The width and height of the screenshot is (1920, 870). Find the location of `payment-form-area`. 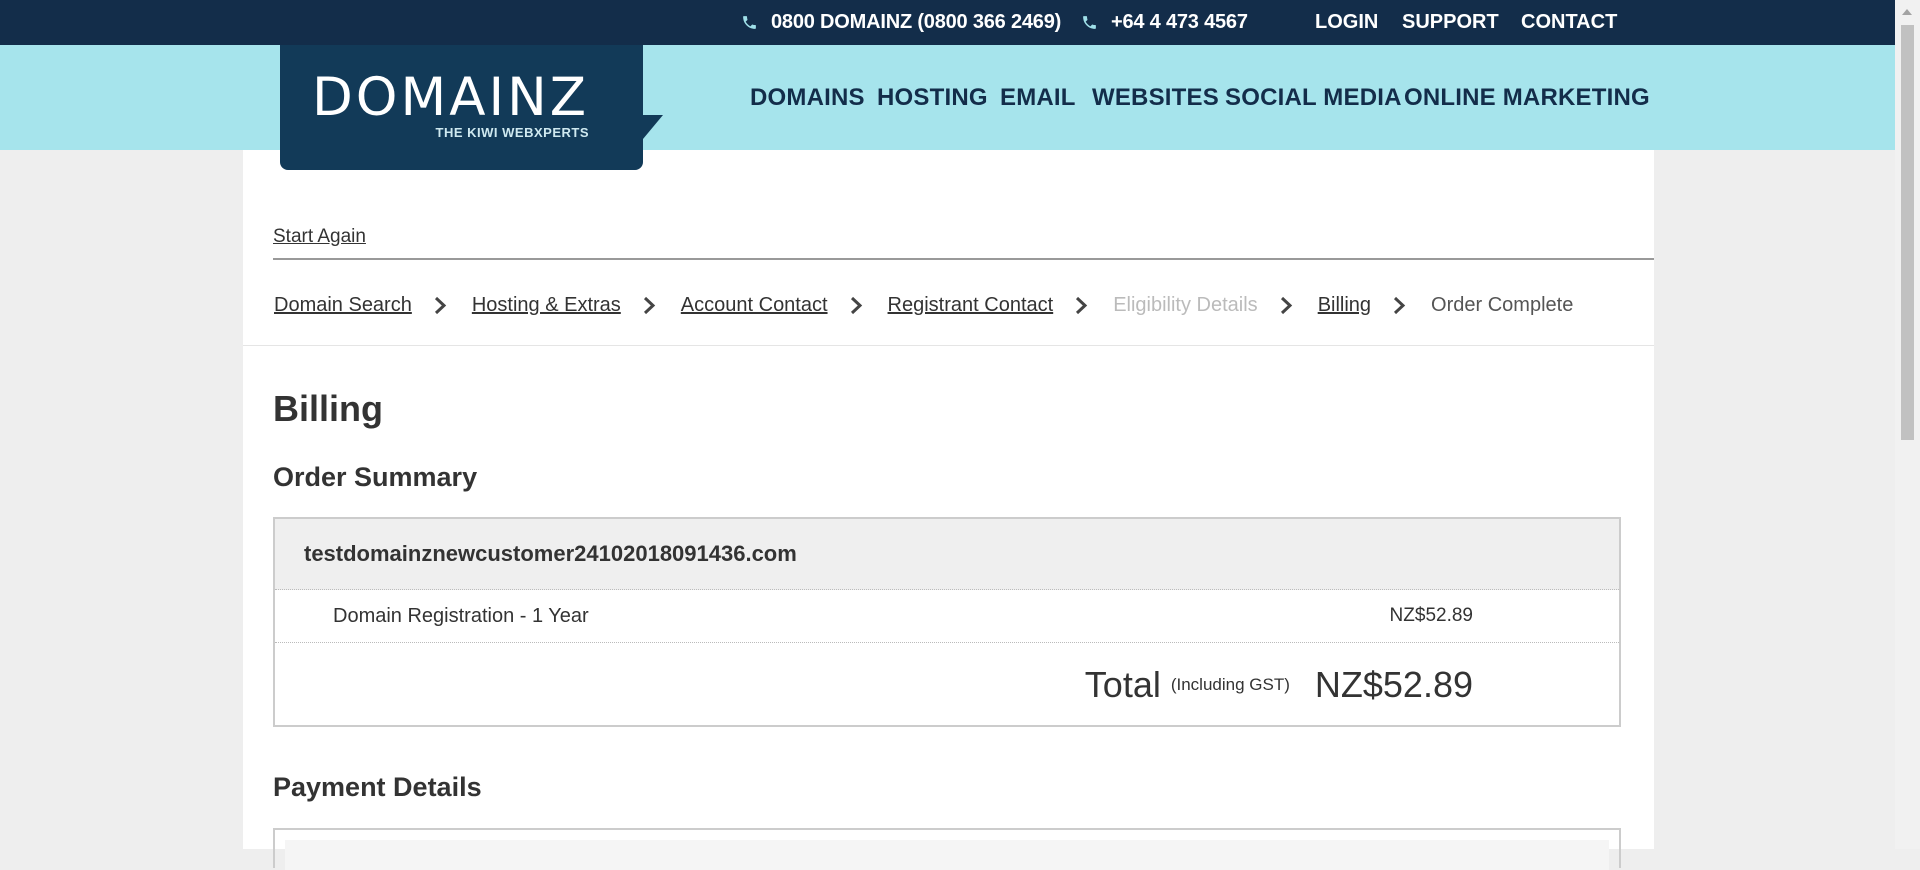

payment-form-area is located at coordinates (947, 855).